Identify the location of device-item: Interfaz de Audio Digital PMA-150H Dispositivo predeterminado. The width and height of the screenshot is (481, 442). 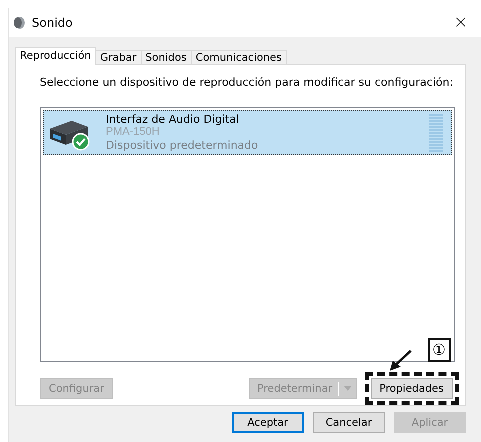
(247, 132).